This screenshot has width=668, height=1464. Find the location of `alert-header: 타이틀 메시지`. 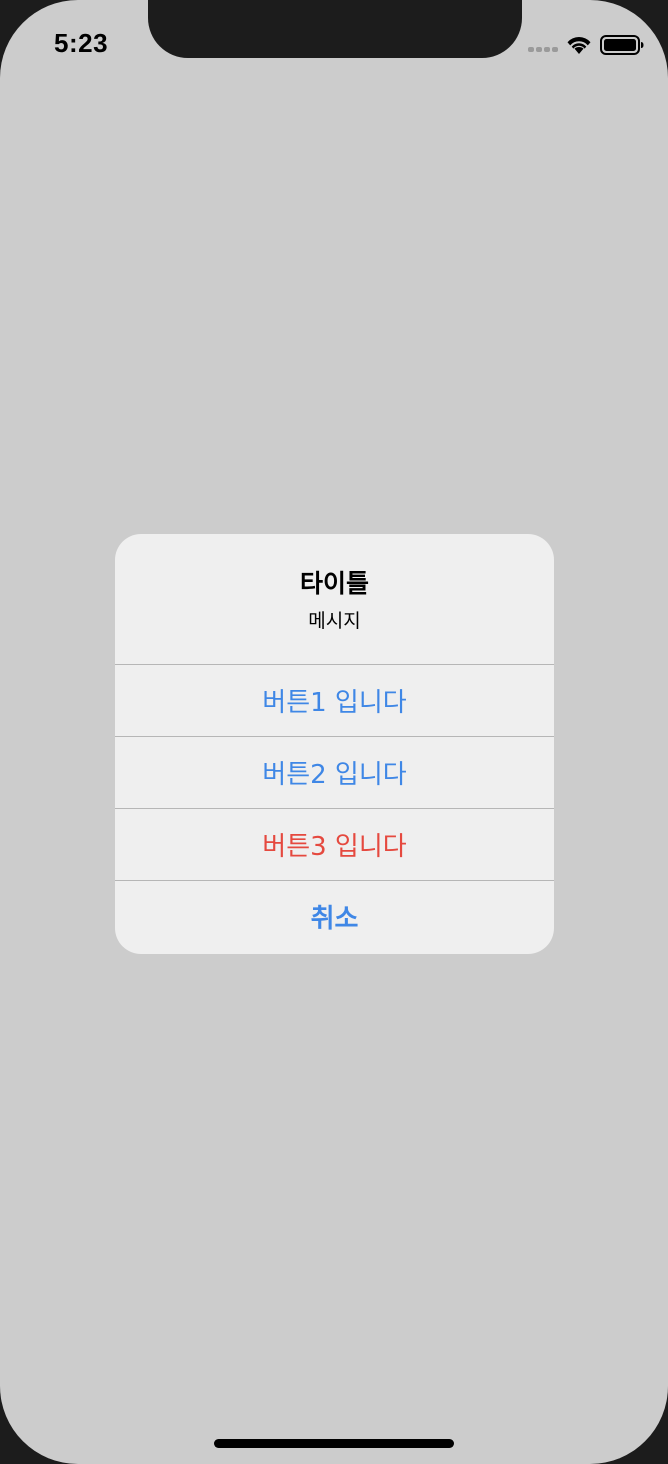

alert-header: 타이틀 메시지 is located at coordinates (334, 599).